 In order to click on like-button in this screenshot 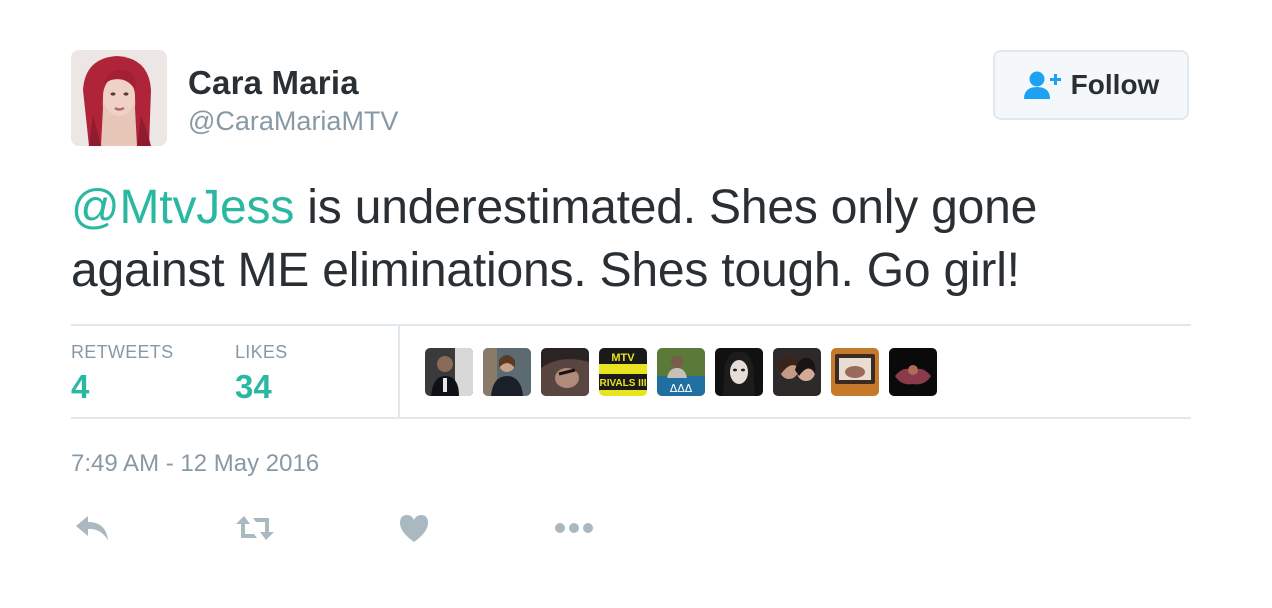, I will do `click(414, 528)`.